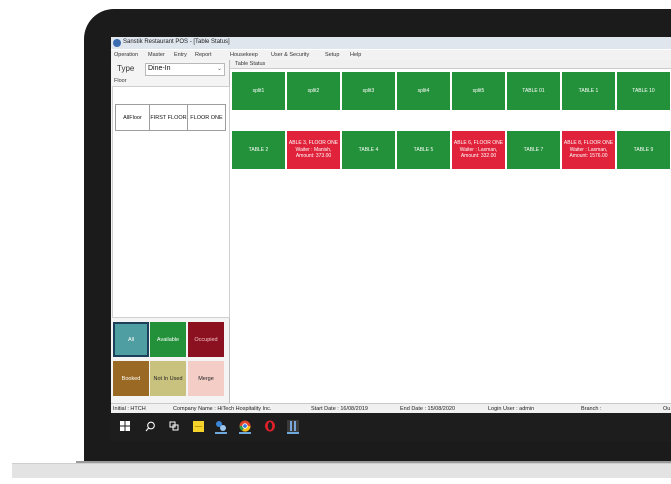  What do you see at coordinates (244, 55) in the screenshot?
I see `menu-housekeep: Housekeep` at bounding box center [244, 55].